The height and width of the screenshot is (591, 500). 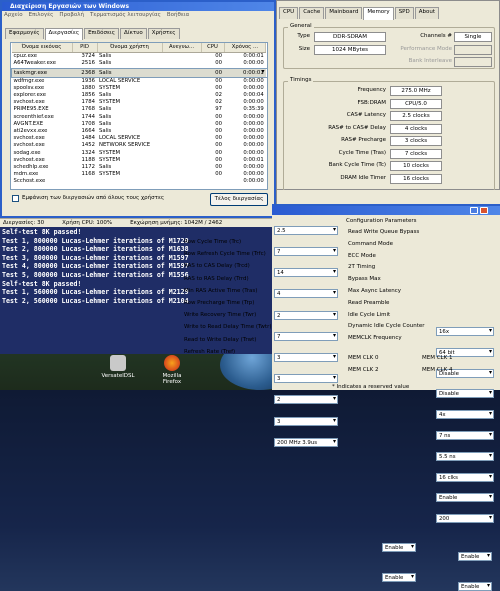 I want to click on firefox-icon, so click(x=172, y=363).